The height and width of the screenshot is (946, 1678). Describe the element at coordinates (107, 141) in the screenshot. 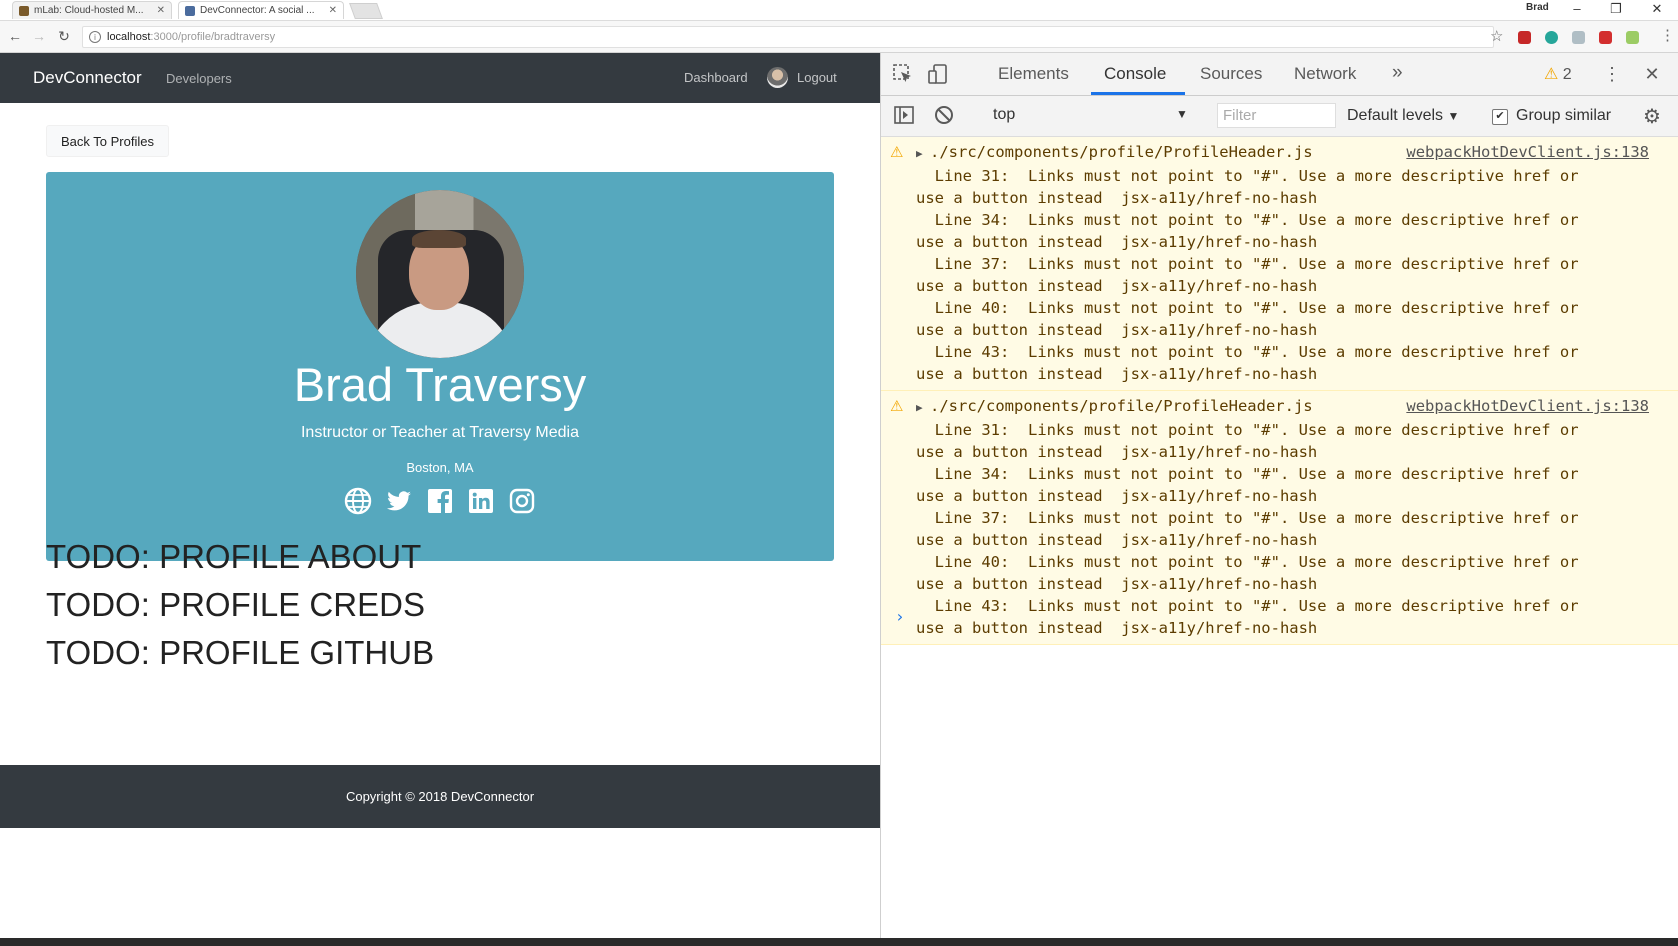

I see `back-to-profiles-button: Back To Profiles` at that location.